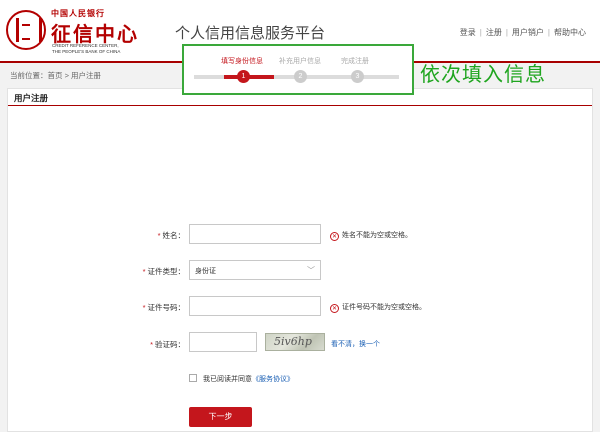 The width and height of the screenshot is (600, 432). Describe the element at coordinates (145, 344) in the screenshot. I see `captcha-label: * 验证码：` at that location.